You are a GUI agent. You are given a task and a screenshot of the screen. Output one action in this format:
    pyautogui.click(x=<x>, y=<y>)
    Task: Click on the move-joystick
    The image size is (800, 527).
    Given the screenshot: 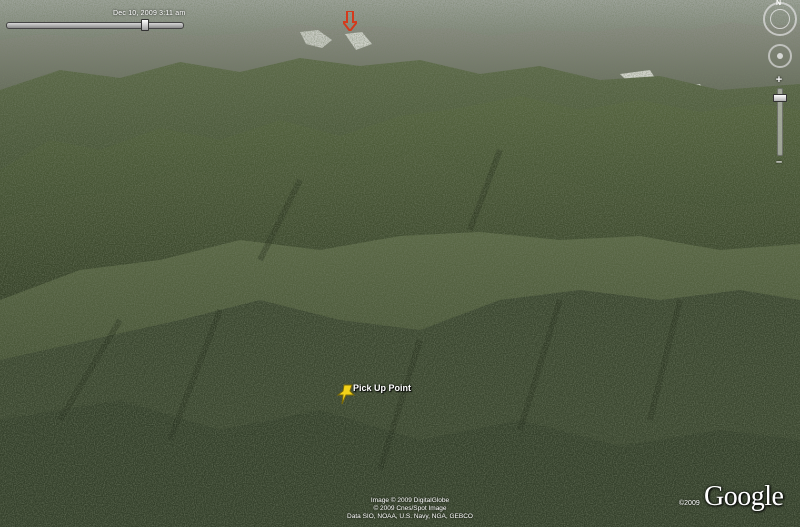 What is the action you would take?
    pyautogui.click(x=780, y=56)
    